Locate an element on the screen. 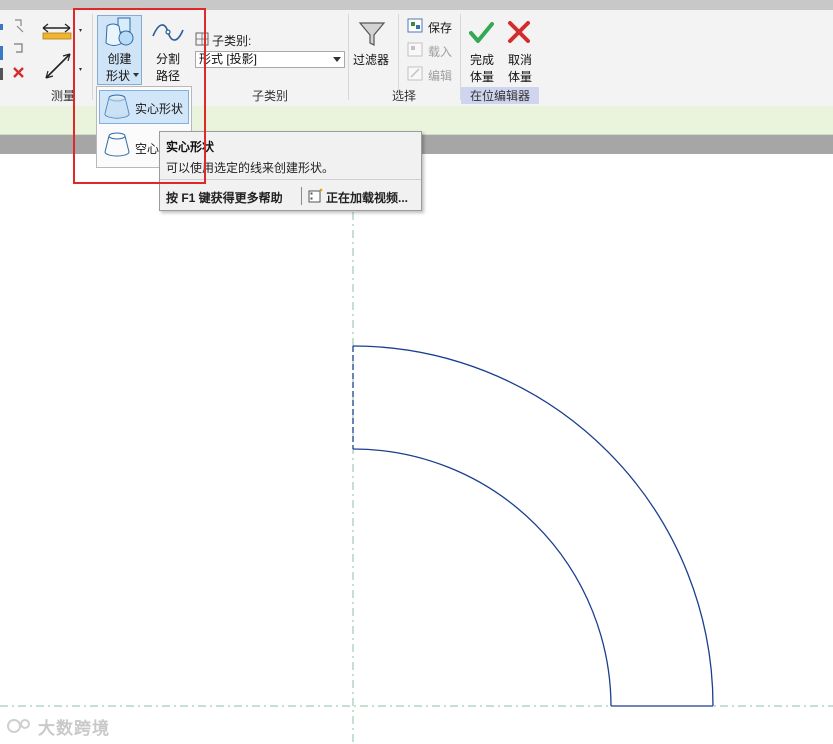 This screenshot has height=744, width=833. video-icon is located at coordinates (315, 195).